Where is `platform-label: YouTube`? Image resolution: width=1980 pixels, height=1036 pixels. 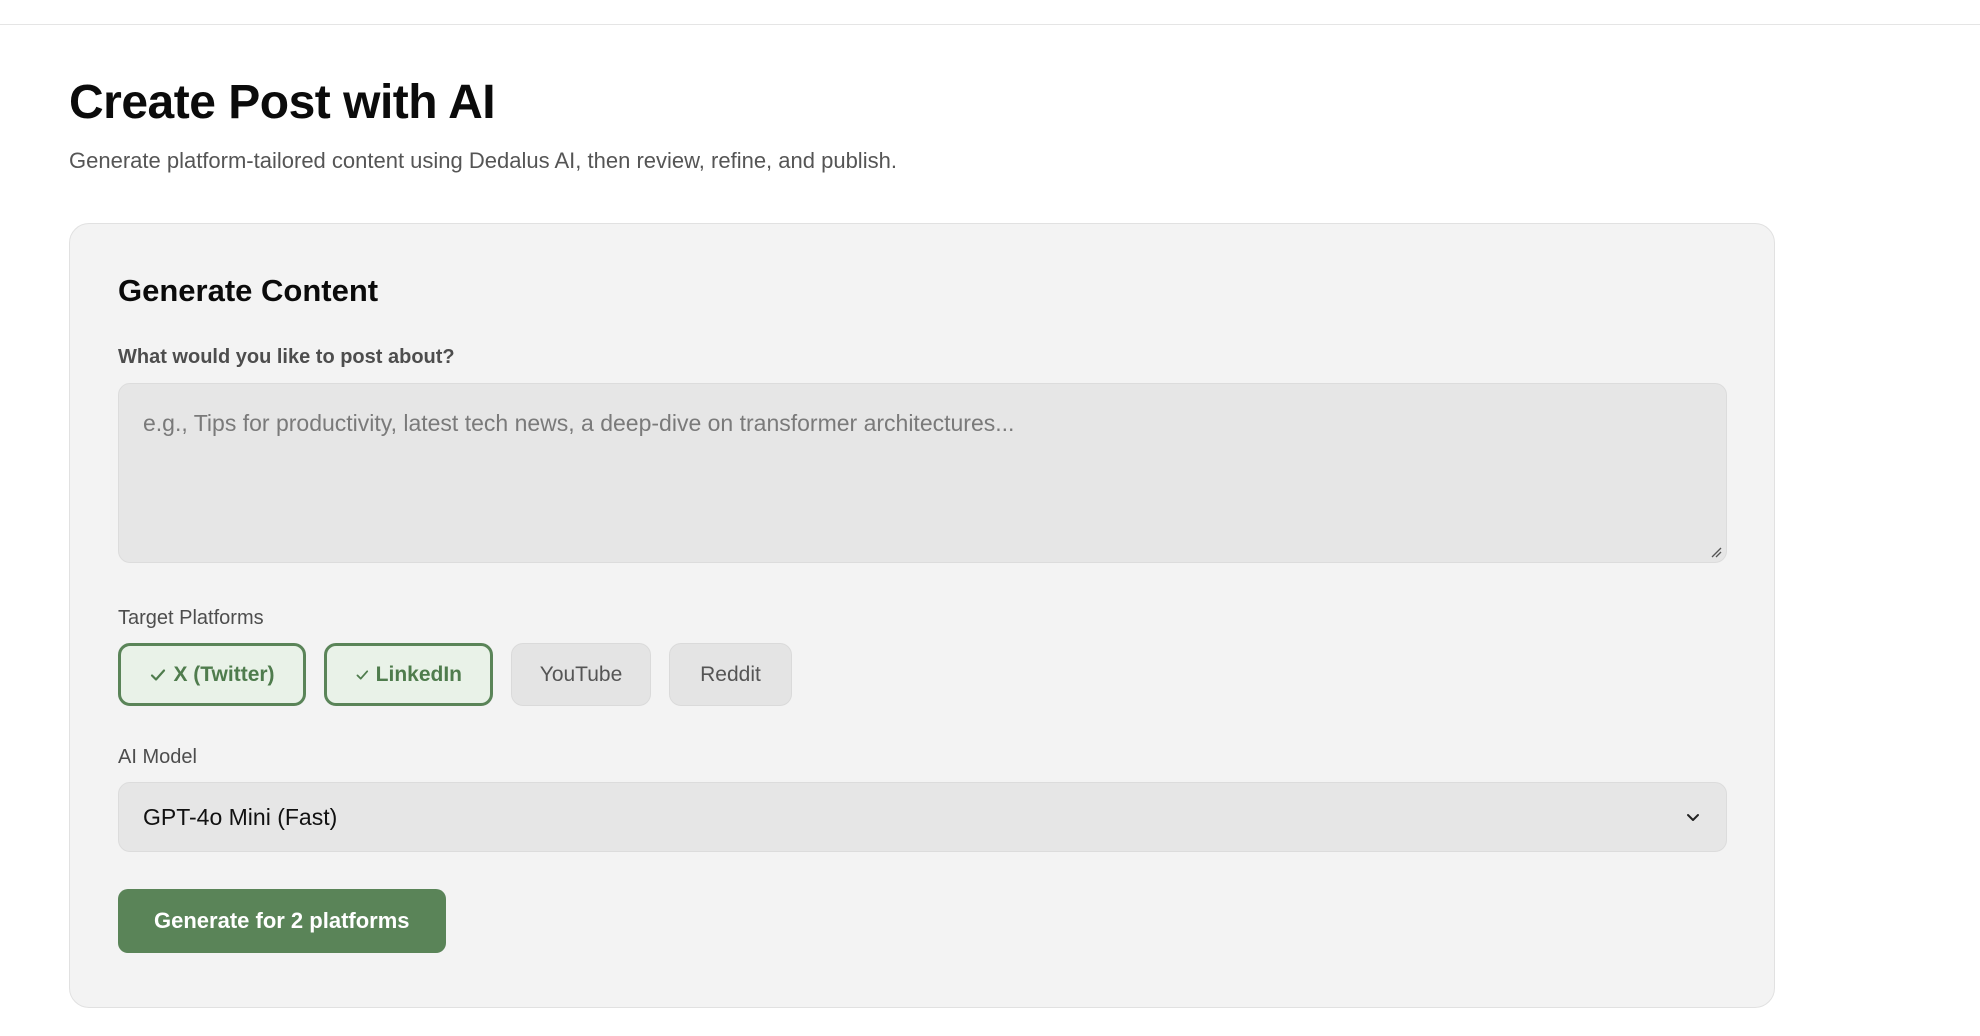
platform-label: YouTube is located at coordinates (581, 674).